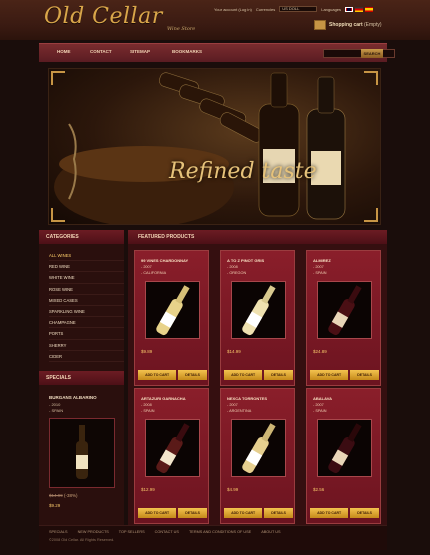  I want to click on logo: Old Cellar, so click(103, 16).